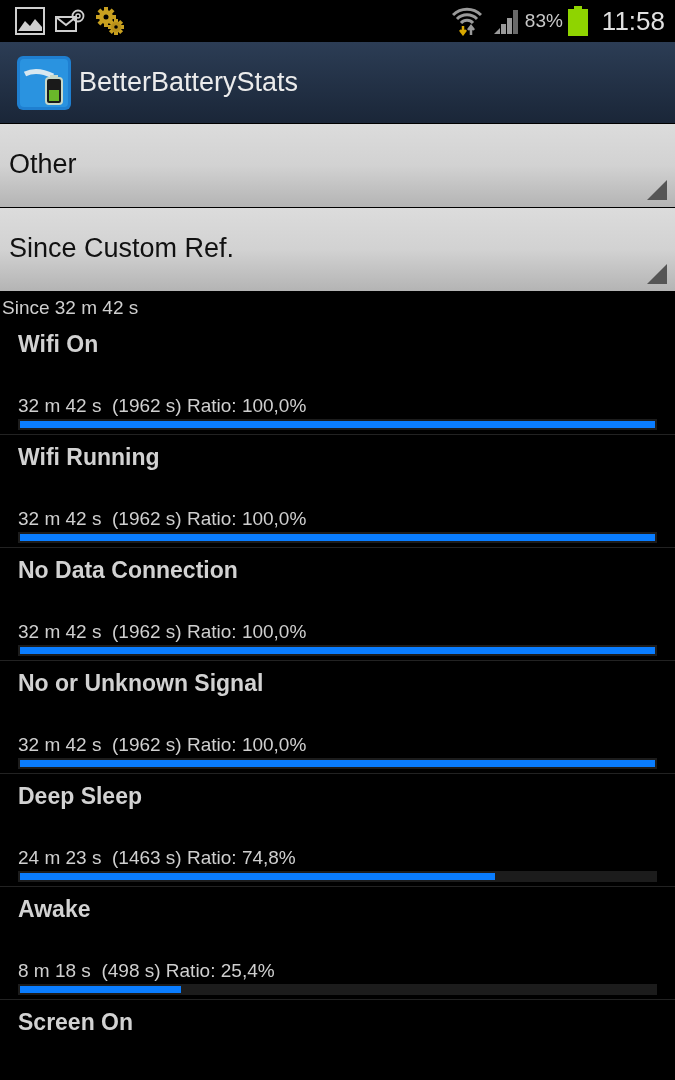 Image resolution: width=675 pixels, height=1080 pixels. I want to click on stat-name: No or Unknown Signal, so click(141, 683).